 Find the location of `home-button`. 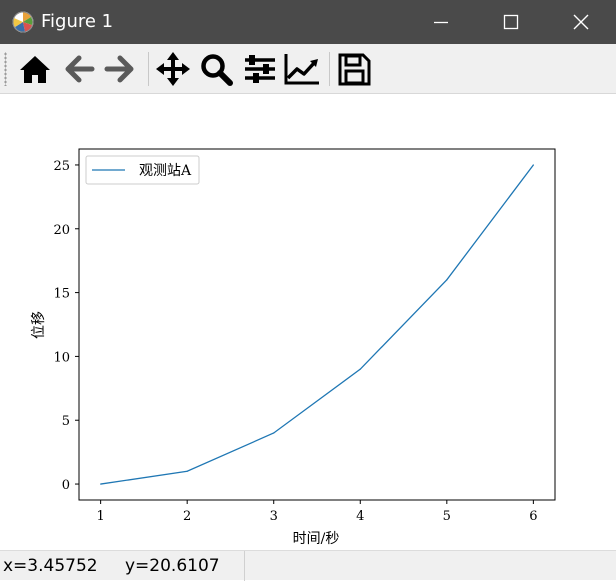

home-button is located at coordinates (35, 69).